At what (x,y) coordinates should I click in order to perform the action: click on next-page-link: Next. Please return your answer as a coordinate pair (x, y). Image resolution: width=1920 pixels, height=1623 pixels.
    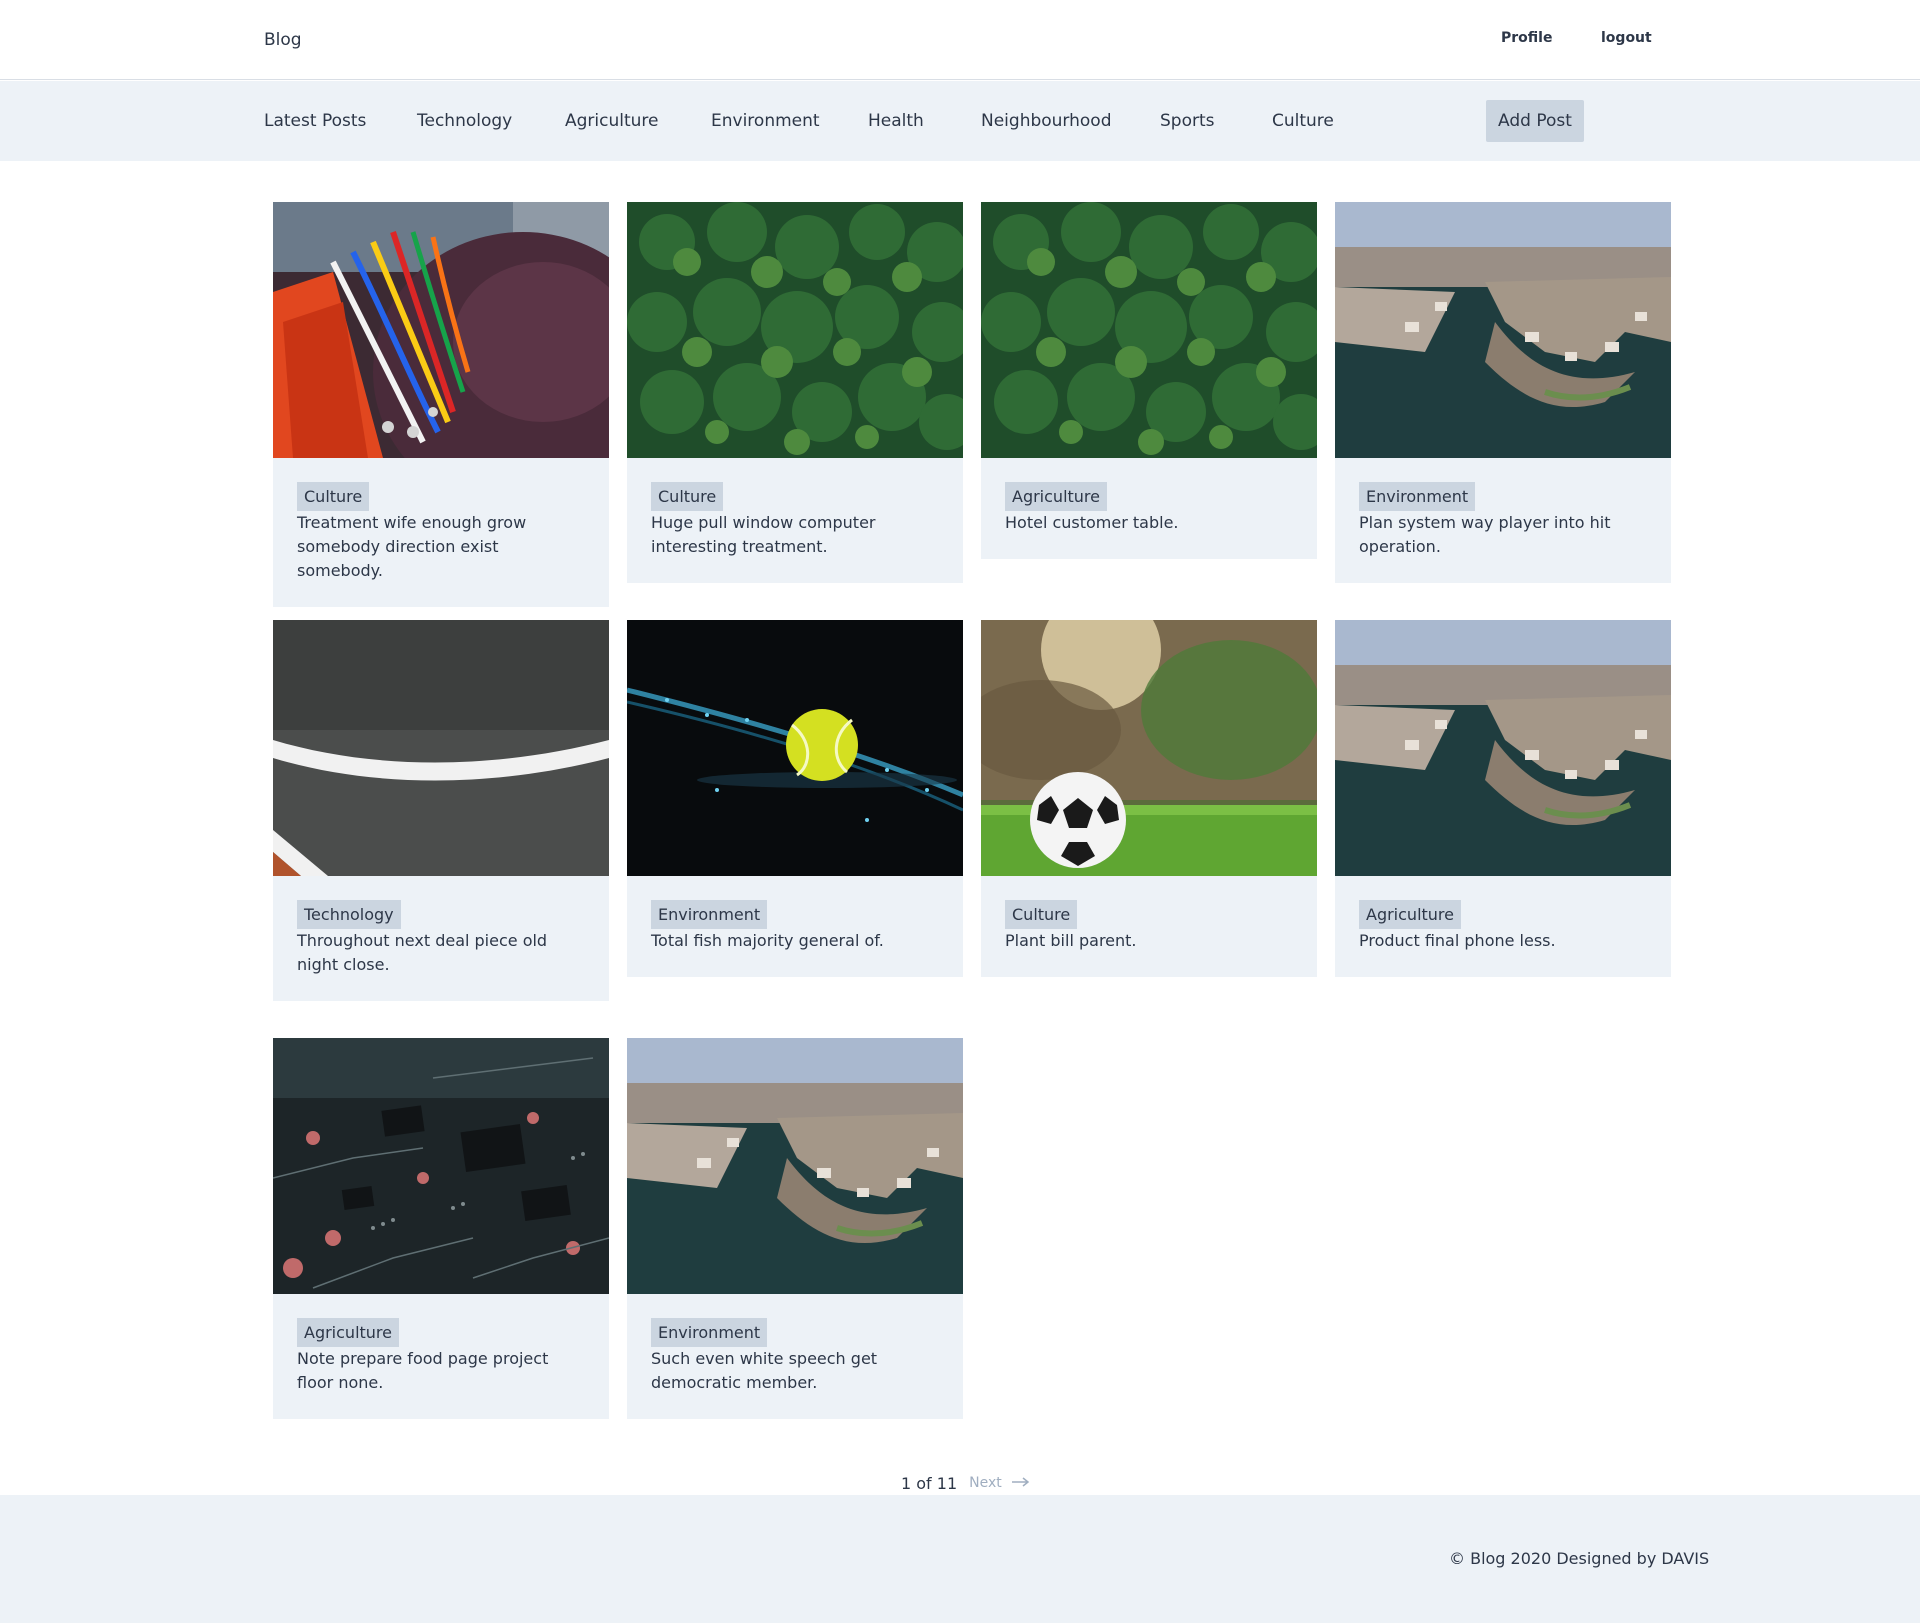
    Looking at the image, I should click on (999, 1483).